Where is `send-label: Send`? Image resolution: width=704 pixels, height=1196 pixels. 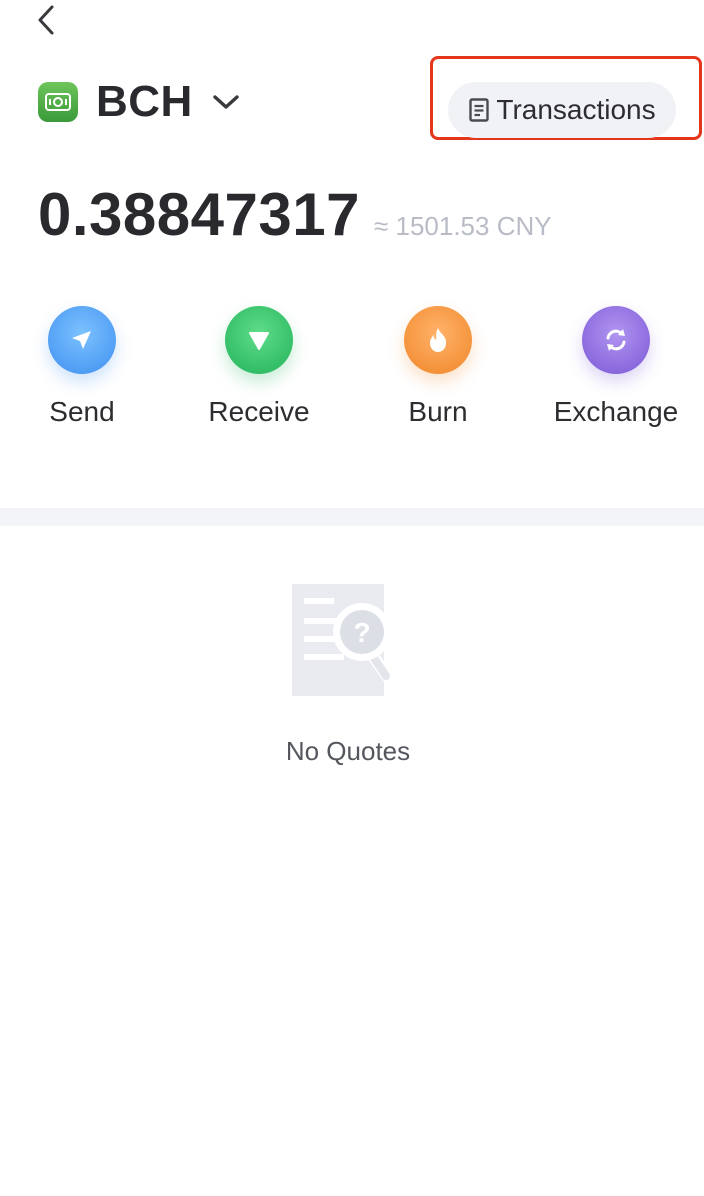
send-label: Send is located at coordinates (82, 411).